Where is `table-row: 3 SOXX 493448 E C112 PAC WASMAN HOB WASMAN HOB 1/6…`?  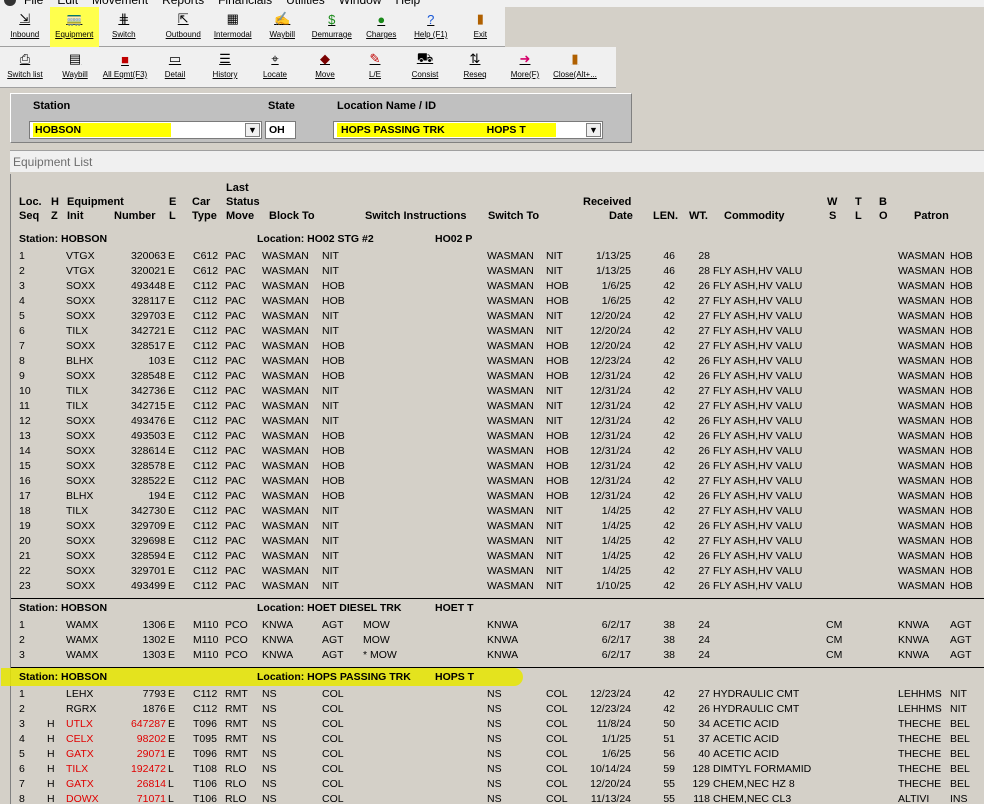
table-row: 3 SOXX 493448 E C112 PAC WASMAN HOB WASMAN HOB 1/6… is located at coordinates (497, 286).